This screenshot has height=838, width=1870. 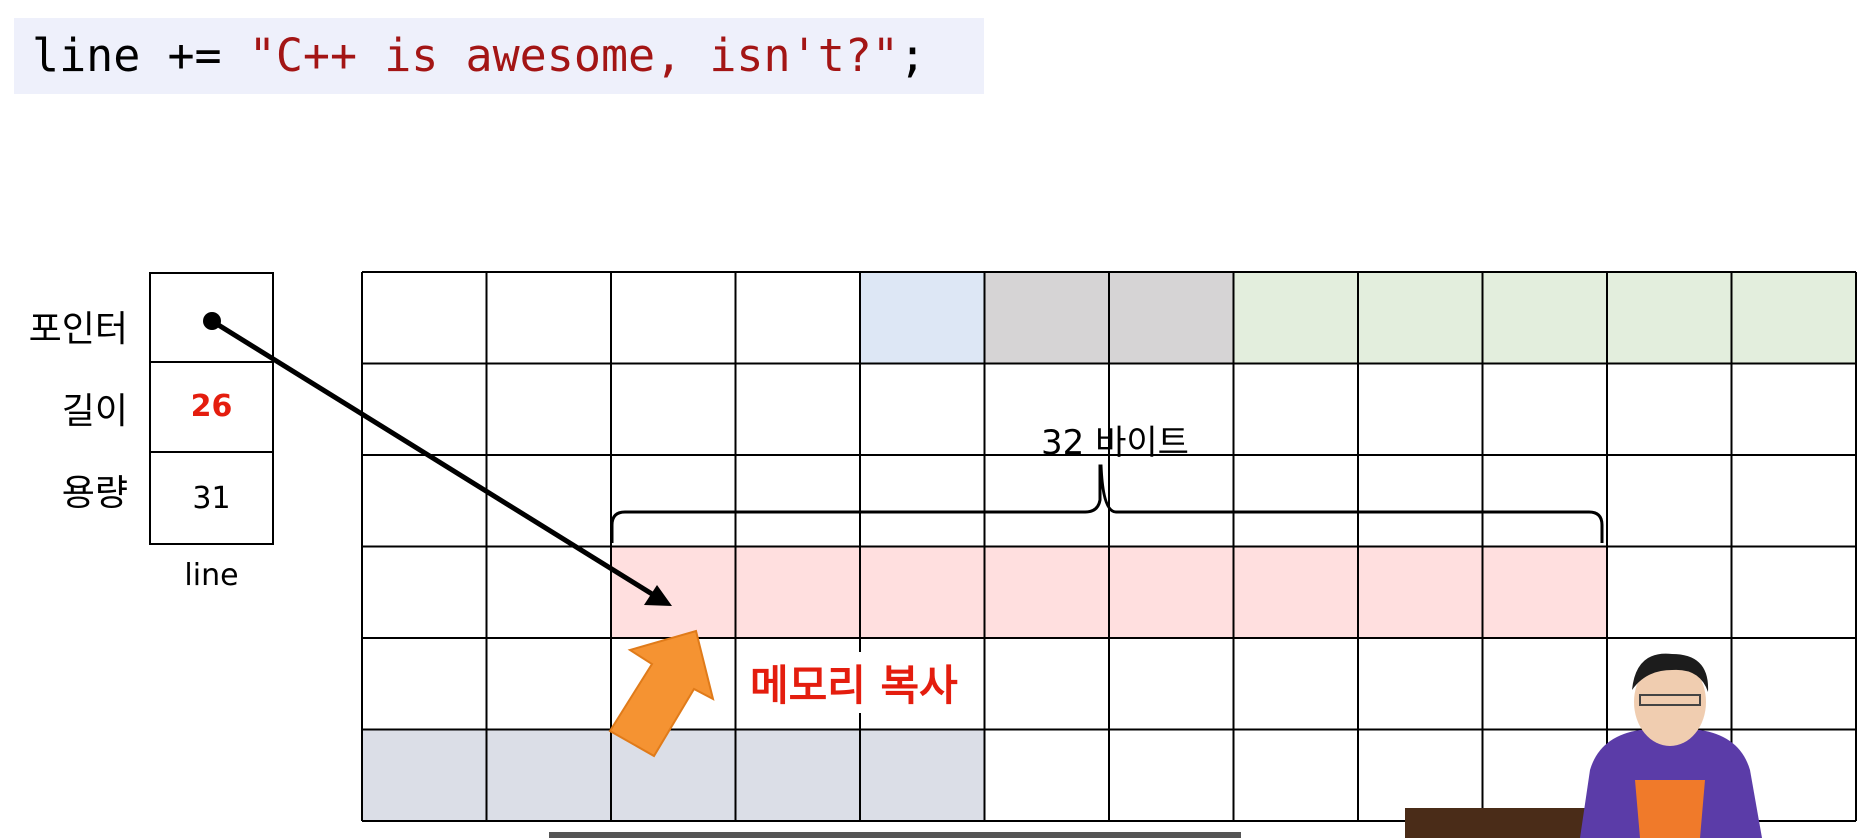 I want to click on presenter-image, so click(x=1583, y=745).